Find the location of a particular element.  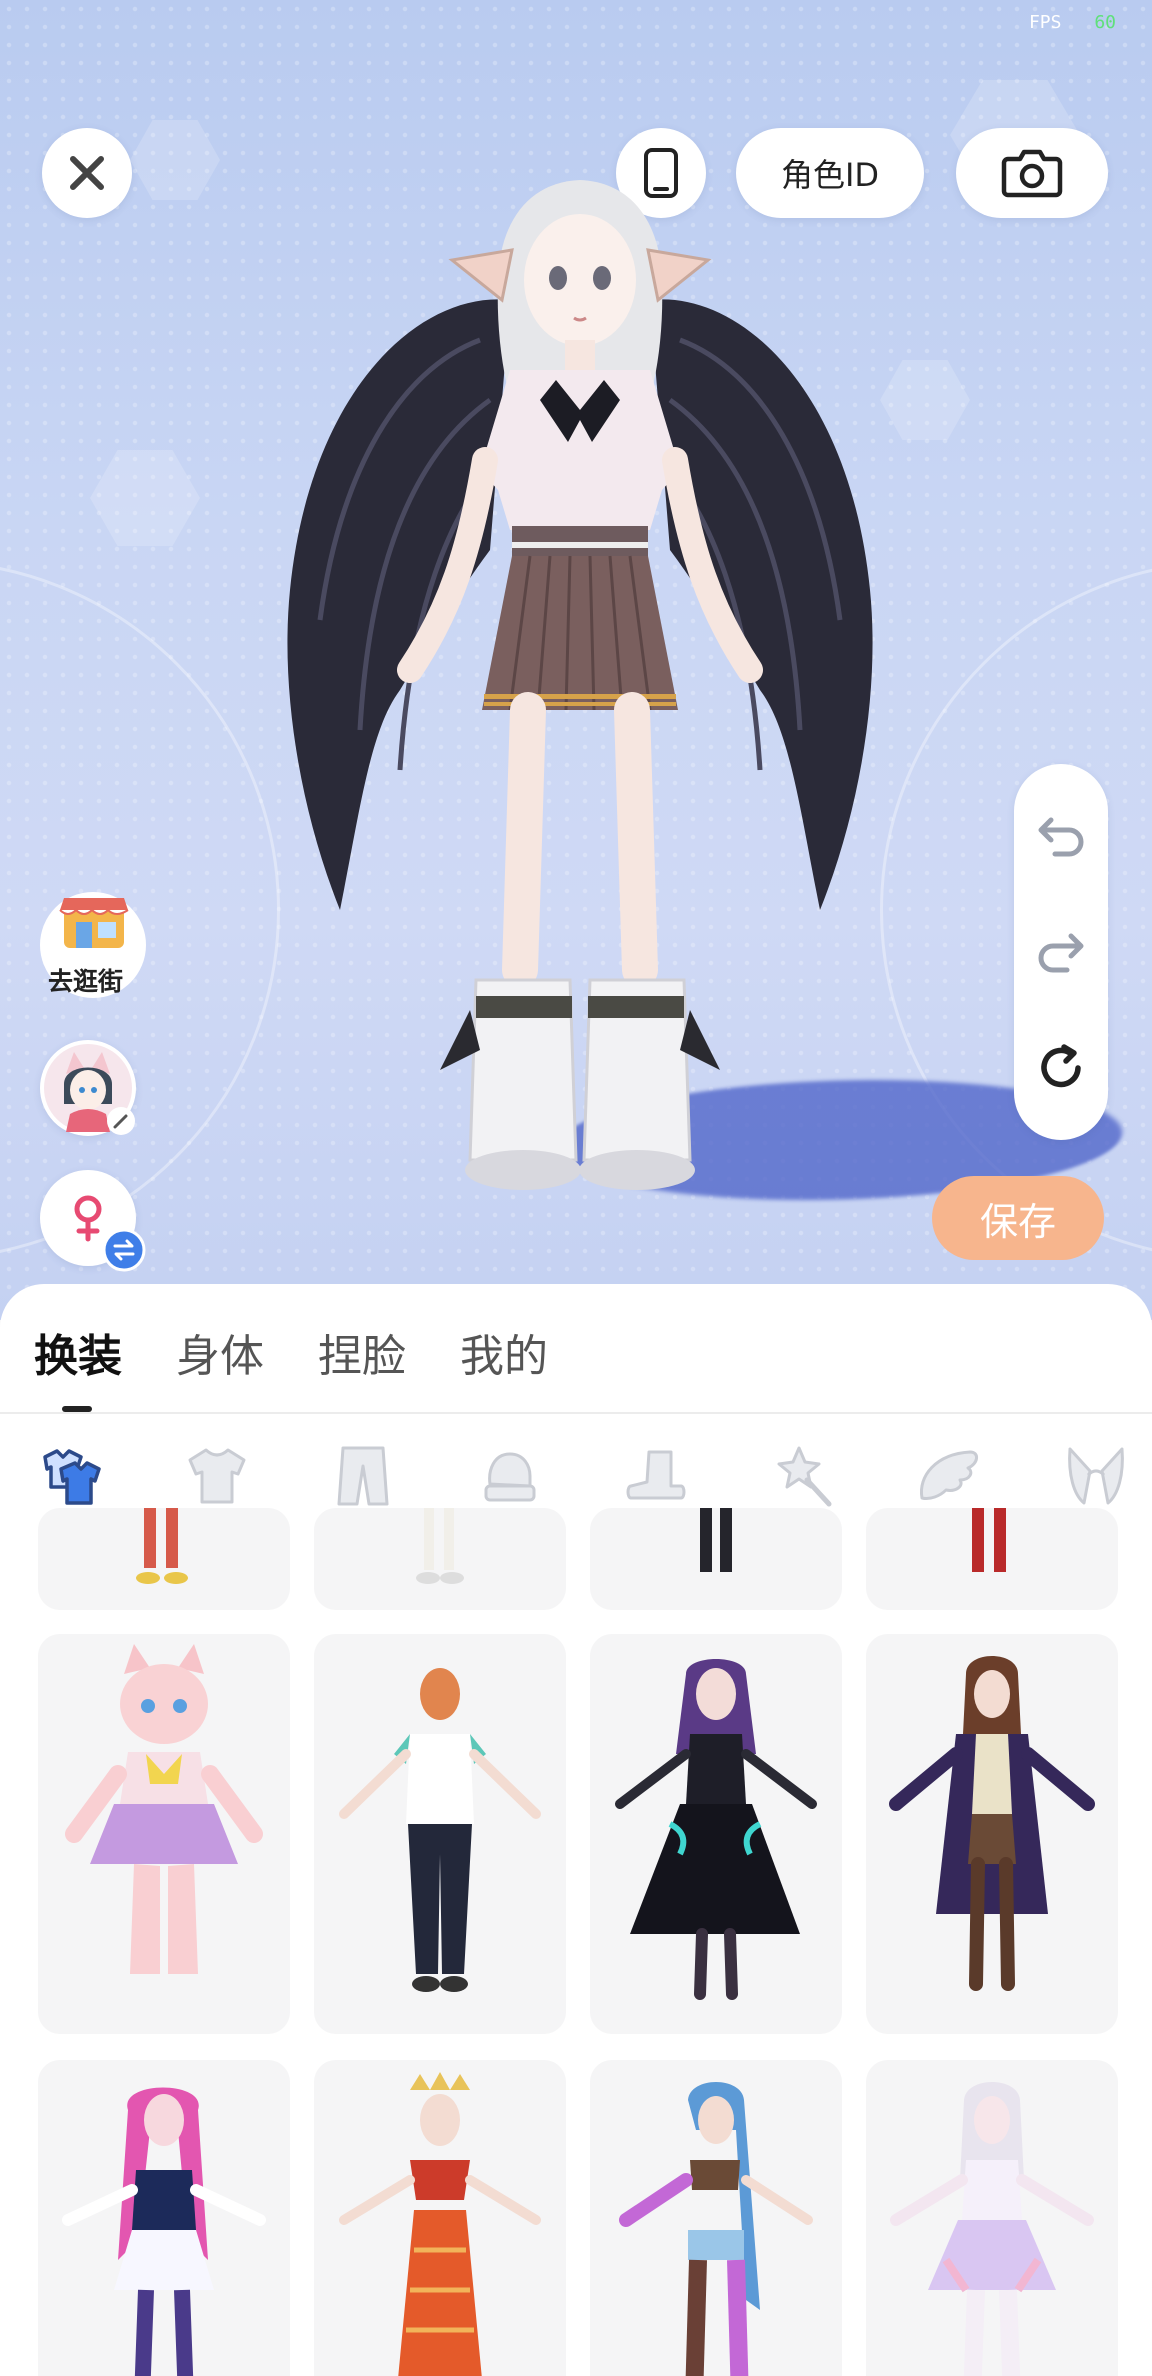

shoes-icon is located at coordinates (656, 1475).